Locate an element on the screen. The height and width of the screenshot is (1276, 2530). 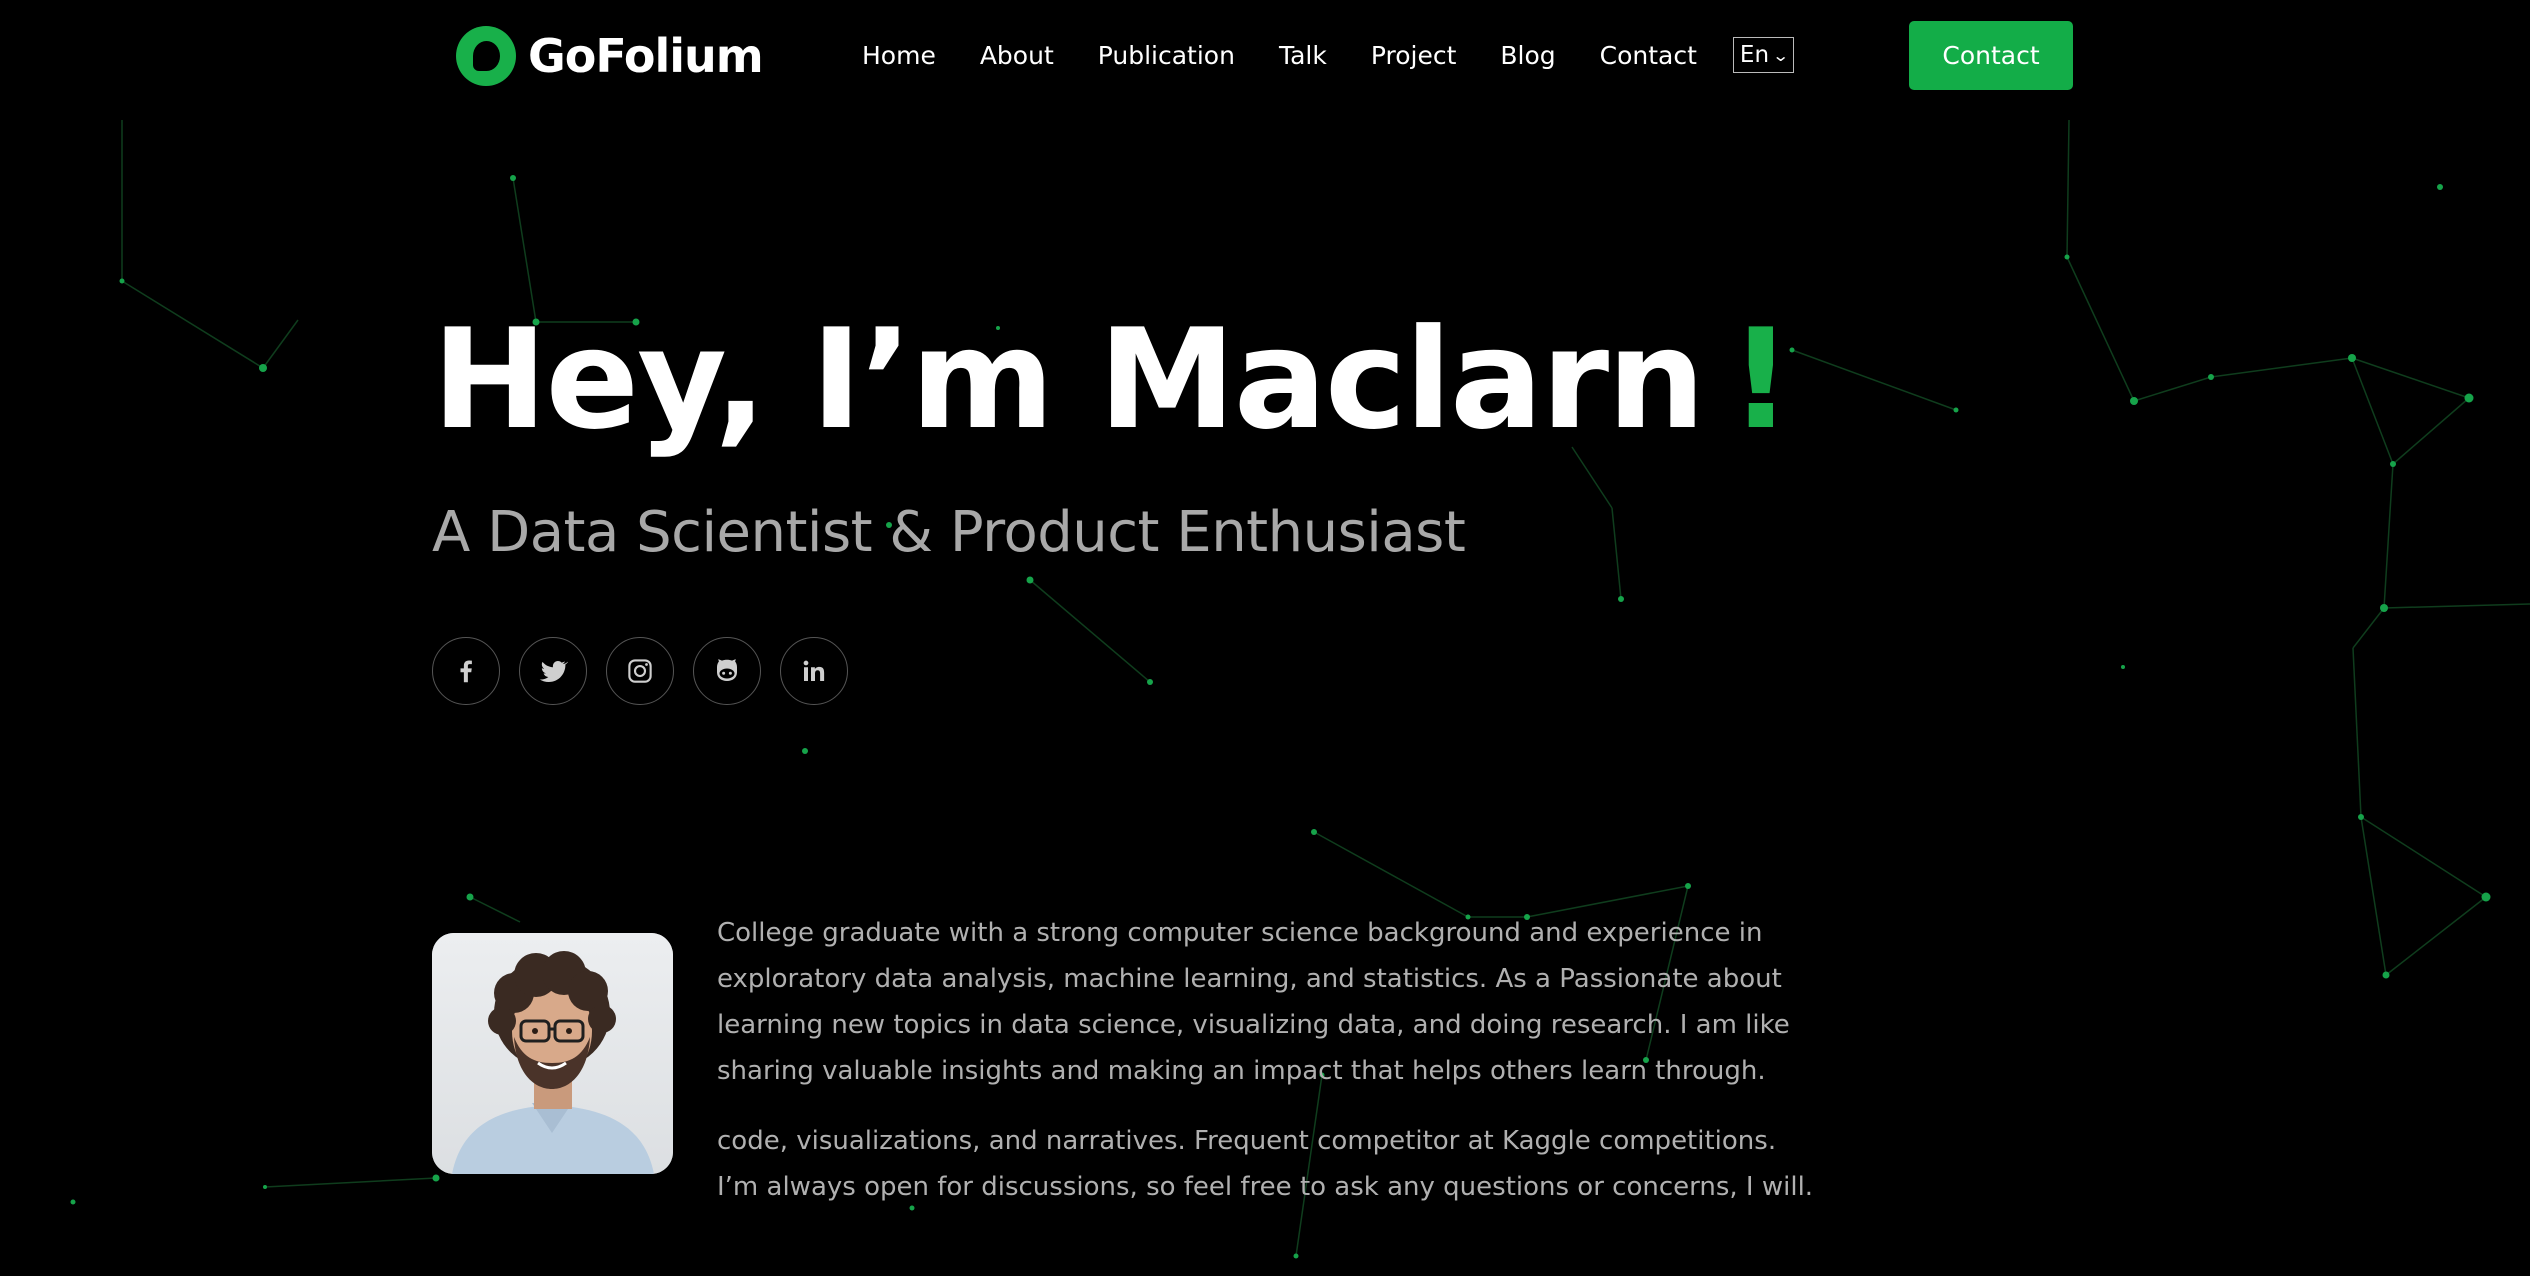
hero-title-exclamation: ! is located at coordinates (1760, 379).